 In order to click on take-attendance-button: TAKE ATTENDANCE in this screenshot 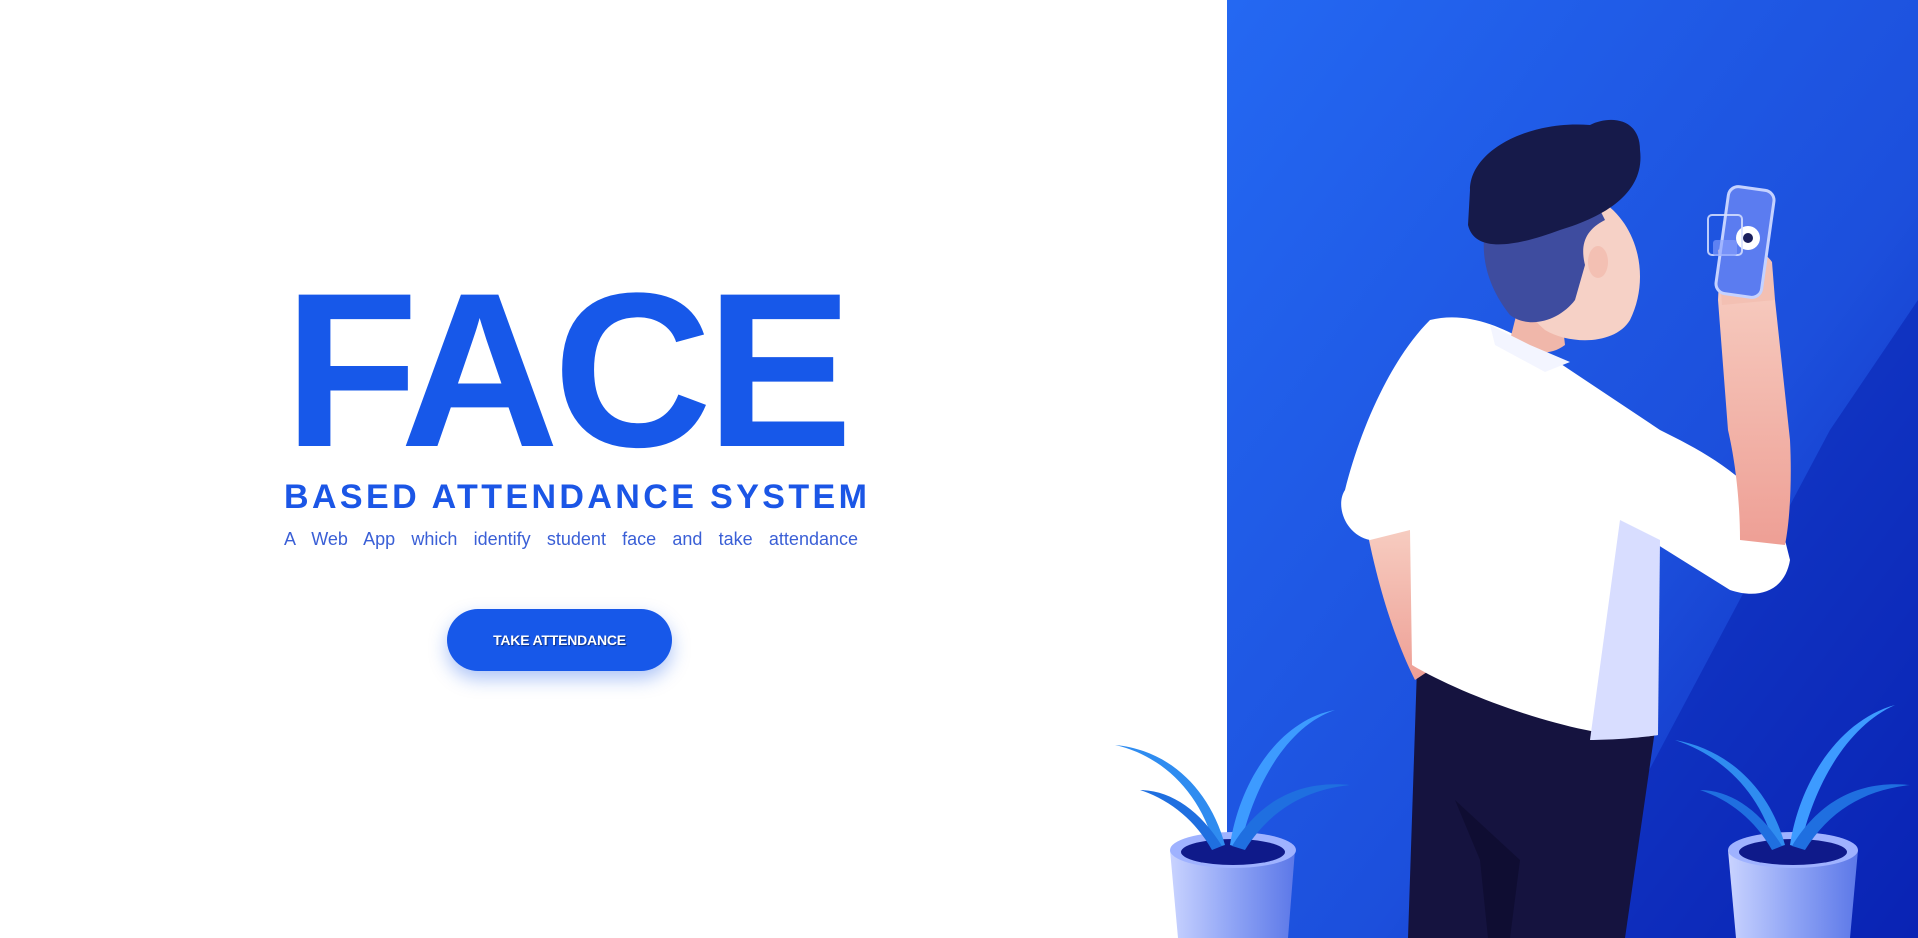, I will do `click(559, 640)`.